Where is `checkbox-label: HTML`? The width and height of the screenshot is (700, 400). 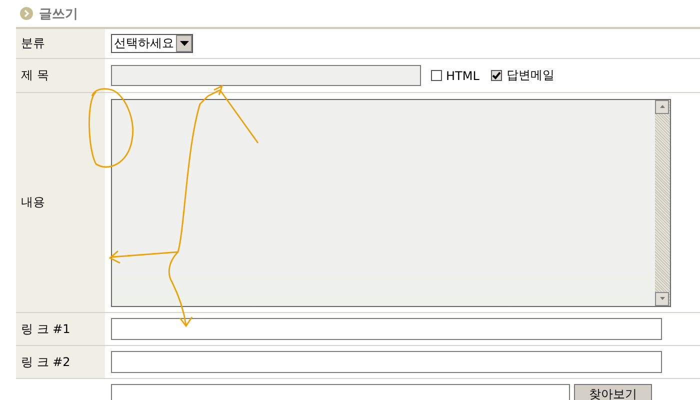 checkbox-label: HTML is located at coordinates (463, 75).